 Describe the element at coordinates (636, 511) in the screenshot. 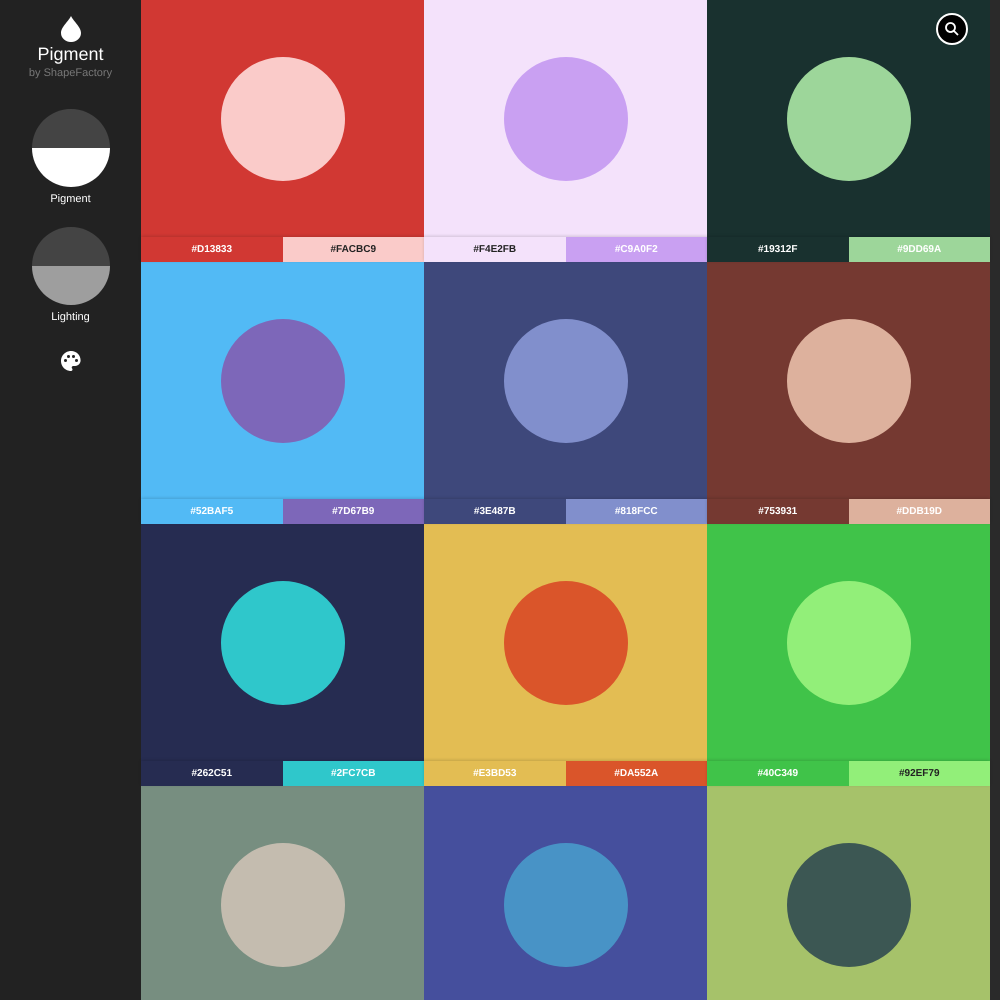

I see `hex-label: #818FCC` at that location.